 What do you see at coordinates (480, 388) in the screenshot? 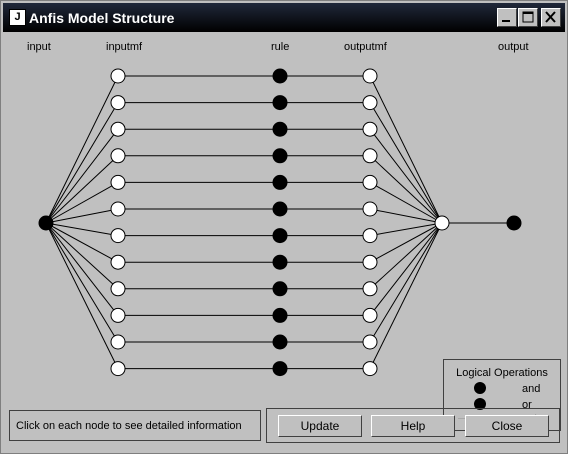
I see `legend-and-dot` at bounding box center [480, 388].